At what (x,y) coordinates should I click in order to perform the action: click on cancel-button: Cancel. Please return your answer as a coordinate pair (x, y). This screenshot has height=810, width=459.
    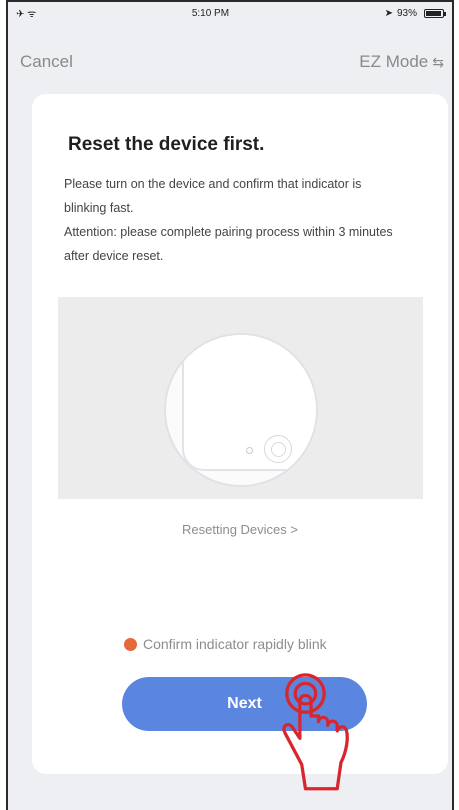
    Looking at the image, I should click on (46, 62).